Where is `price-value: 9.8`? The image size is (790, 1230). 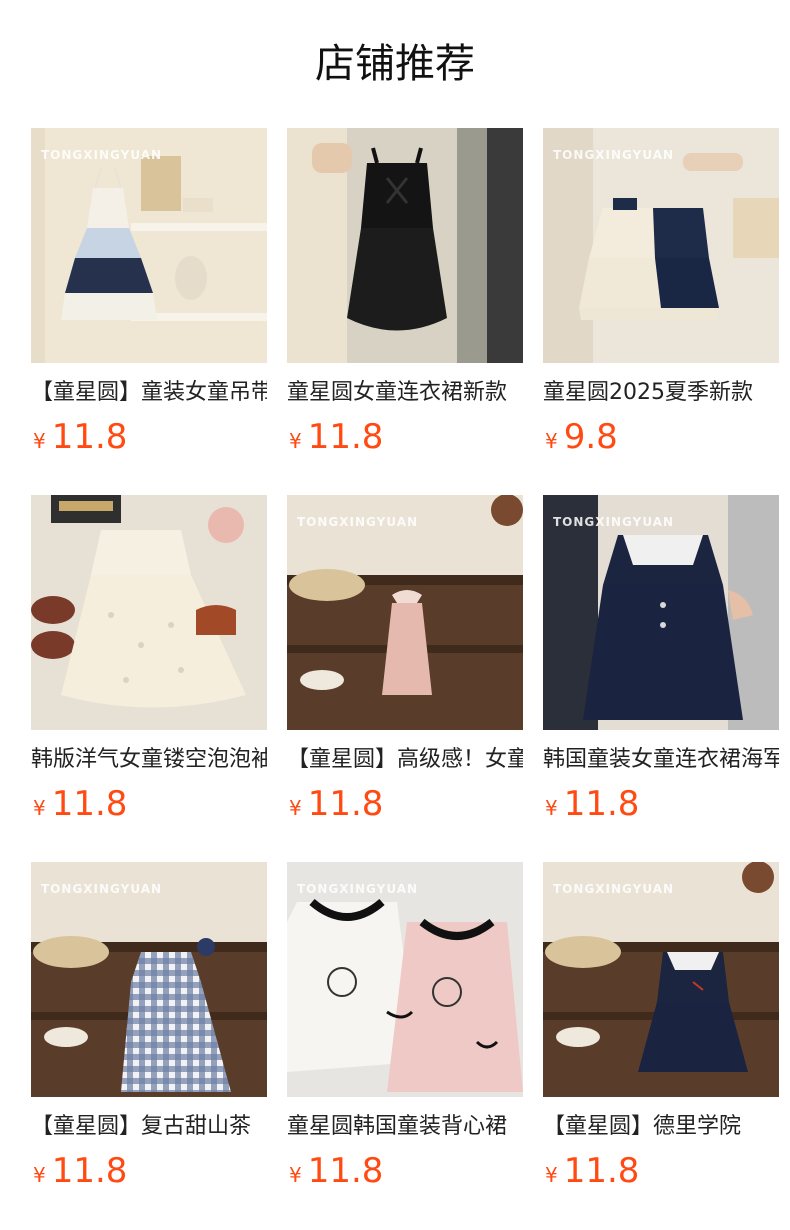 price-value: 9.8 is located at coordinates (590, 437).